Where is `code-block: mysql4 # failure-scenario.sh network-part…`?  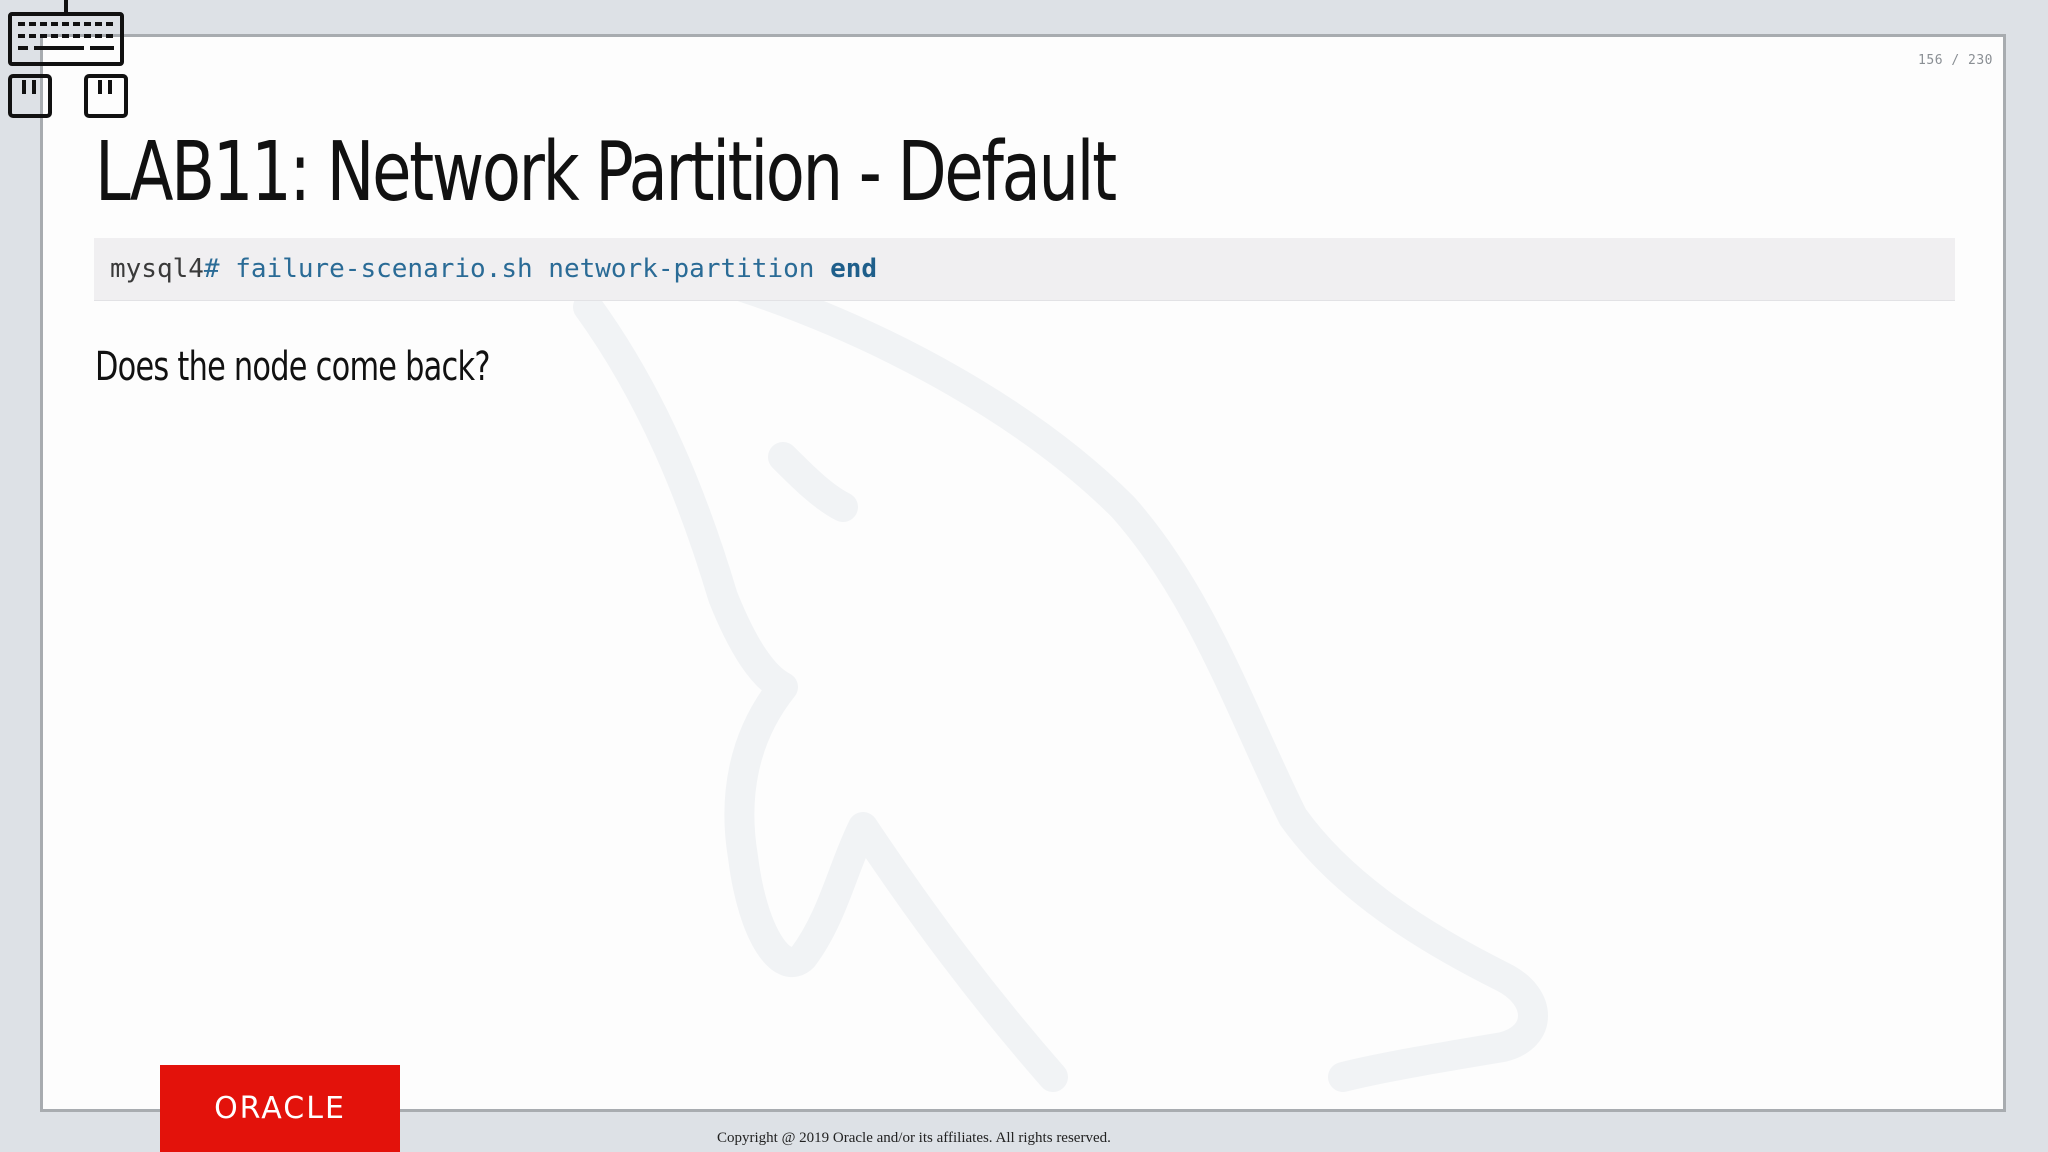 code-block: mysql4 # failure-scenario.sh network-part… is located at coordinates (1024, 269).